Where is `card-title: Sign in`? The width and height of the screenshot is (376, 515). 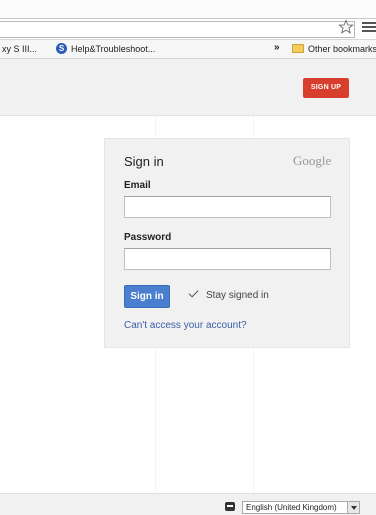
card-title: Sign in is located at coordinates (144, 161).